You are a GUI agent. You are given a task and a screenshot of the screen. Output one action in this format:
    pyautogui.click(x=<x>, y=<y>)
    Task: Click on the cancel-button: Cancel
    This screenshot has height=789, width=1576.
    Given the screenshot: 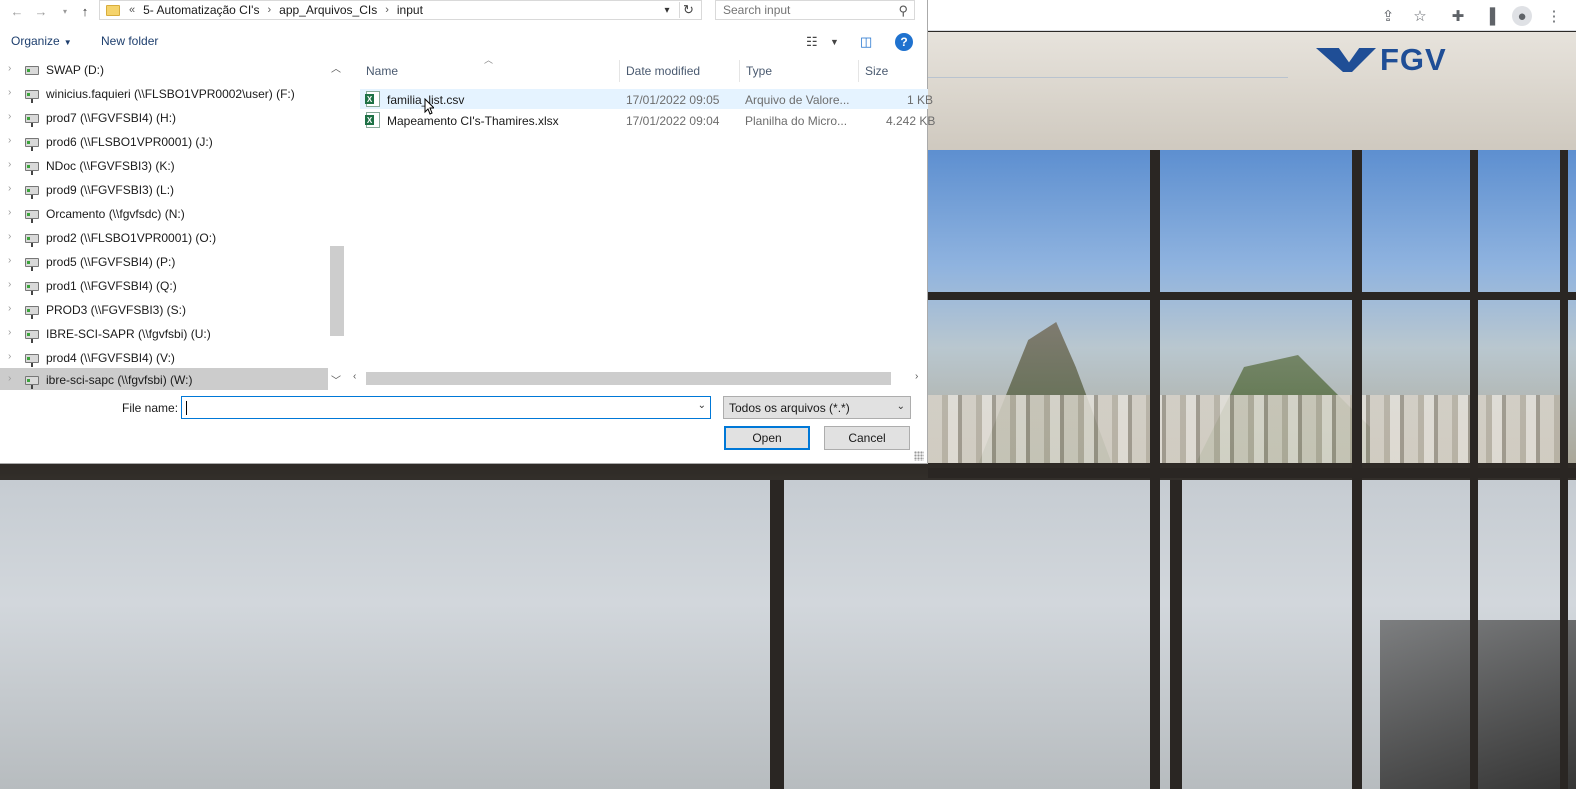 What is the action you would take?
    pyautogui.click(x=867, y=438)
    